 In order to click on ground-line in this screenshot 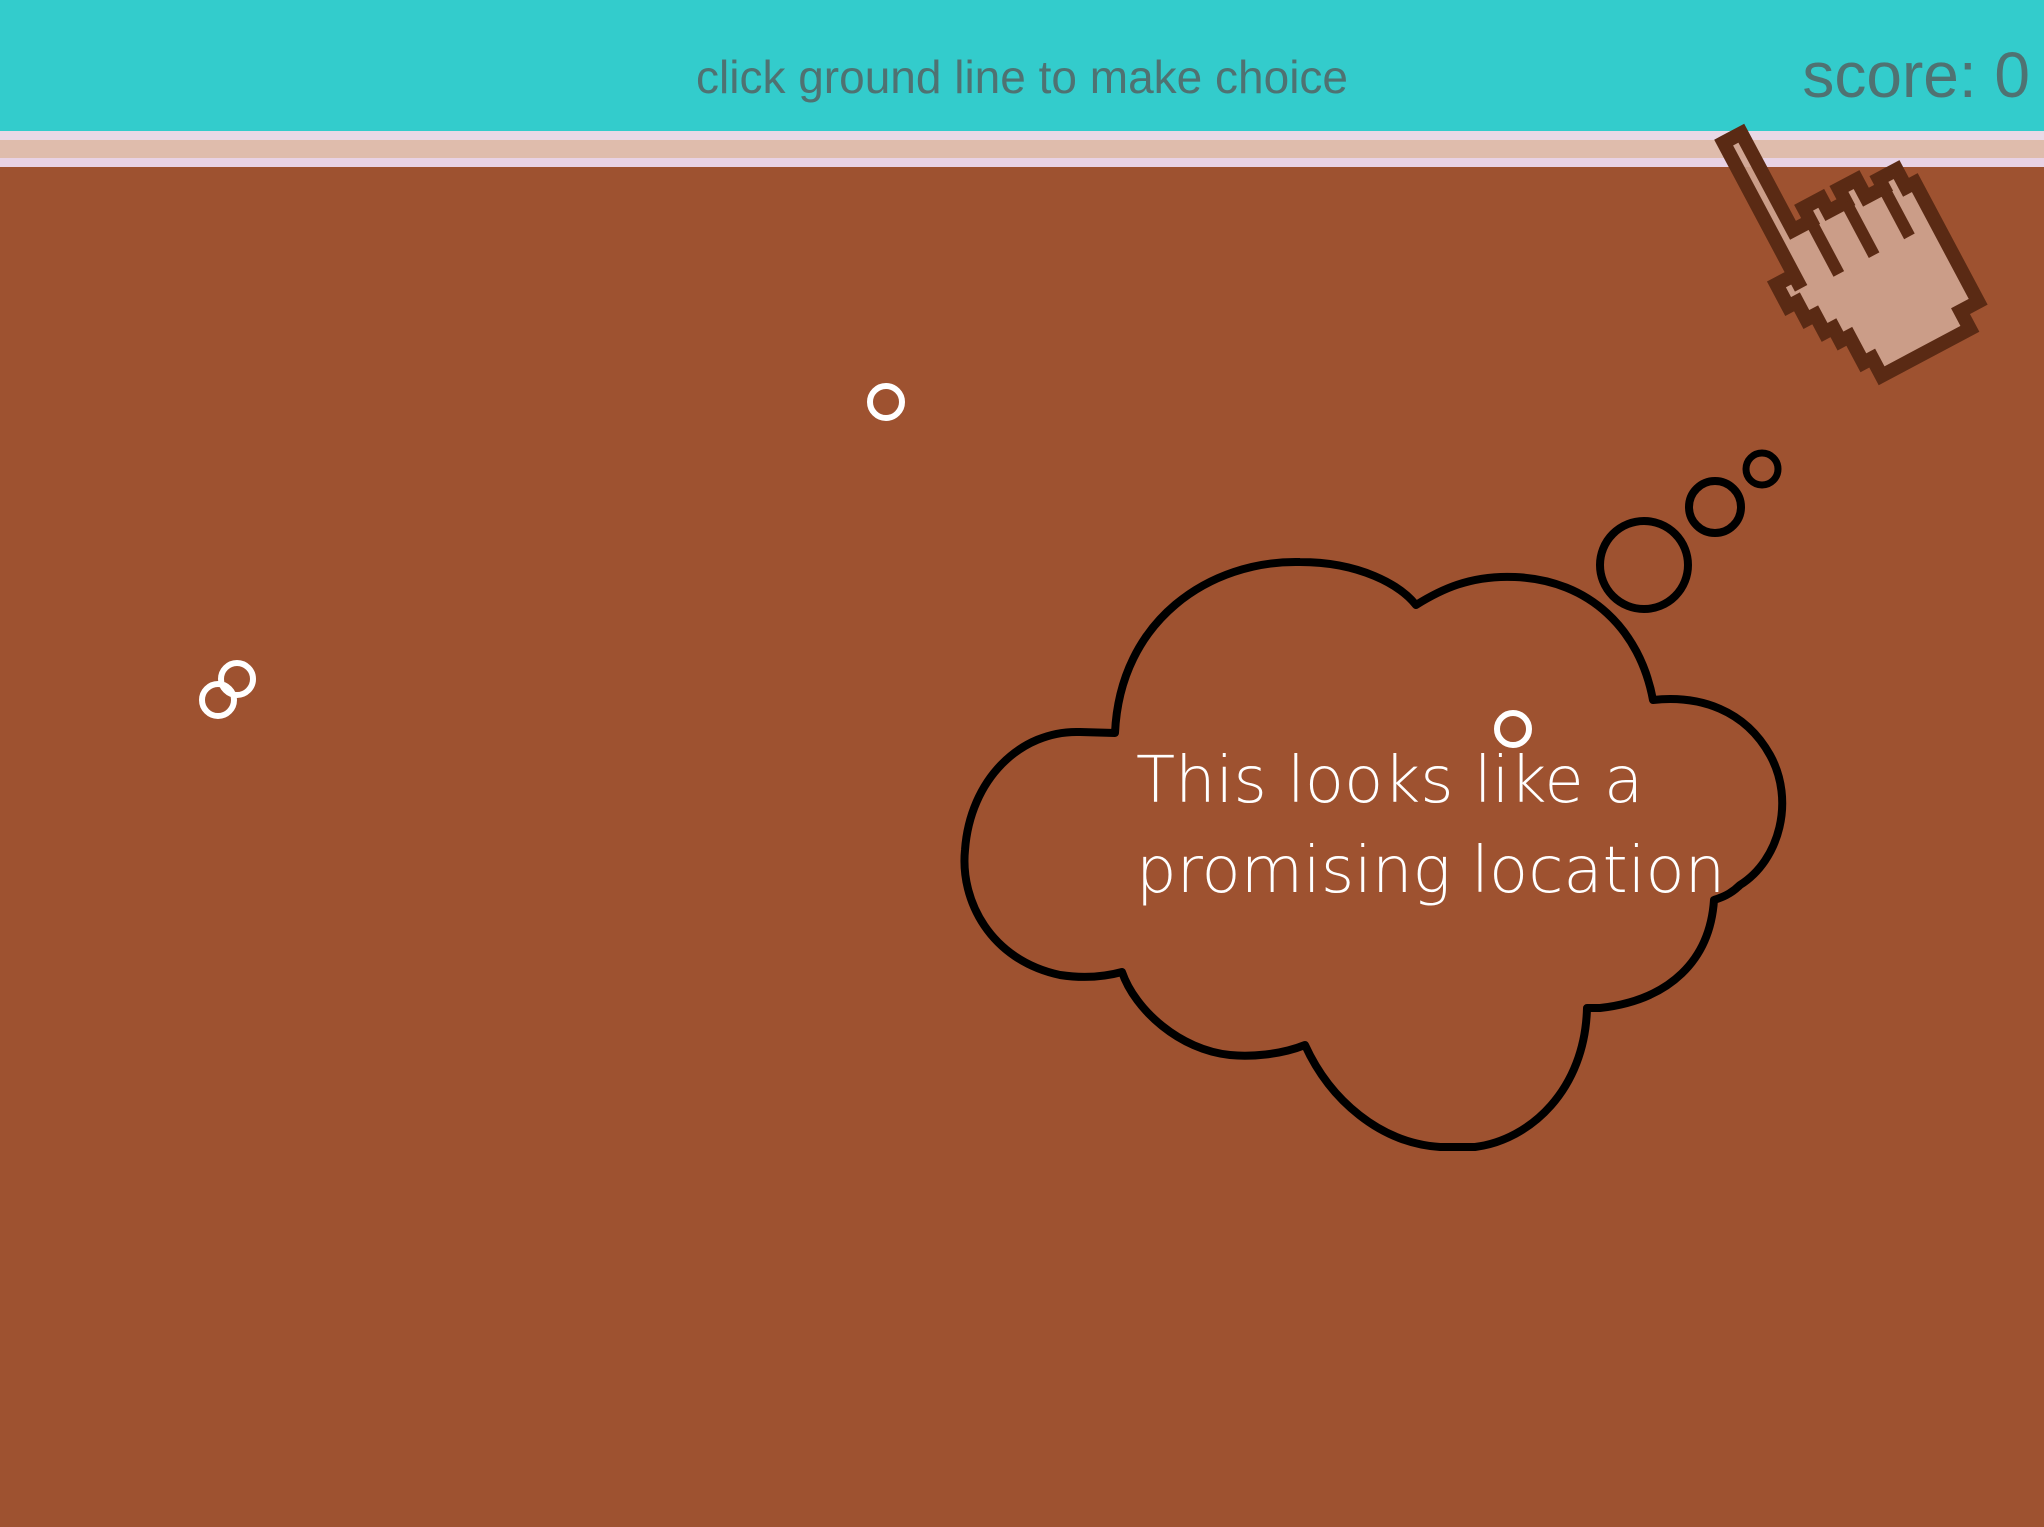, I will do `click(1022, 151)`.